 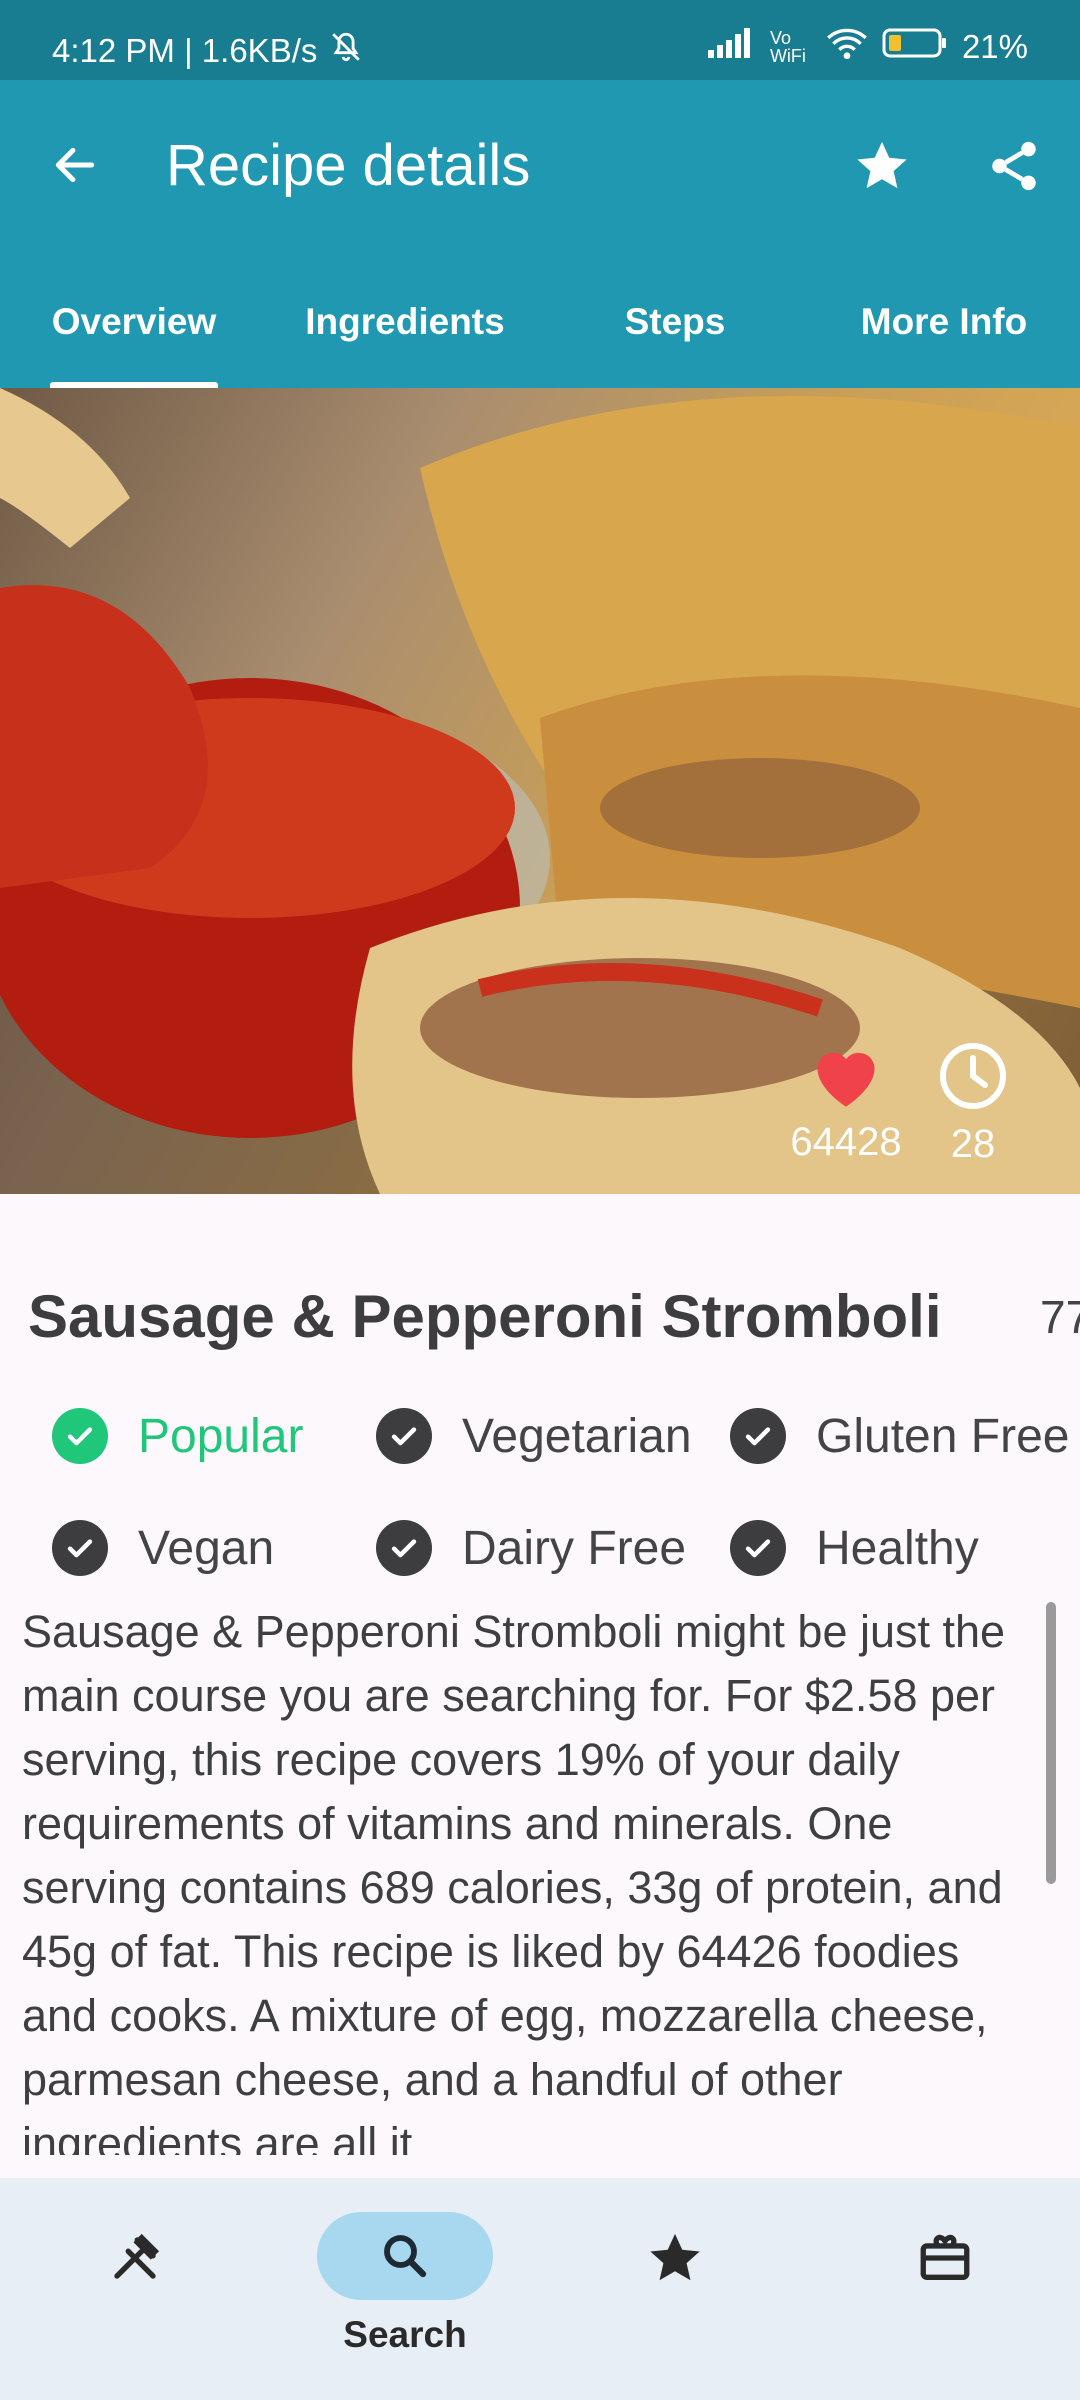 What do you see at coordinates (348, 165) in the screenshot?
I see `page-title: Recipe details` at bounding box center [348, 165].